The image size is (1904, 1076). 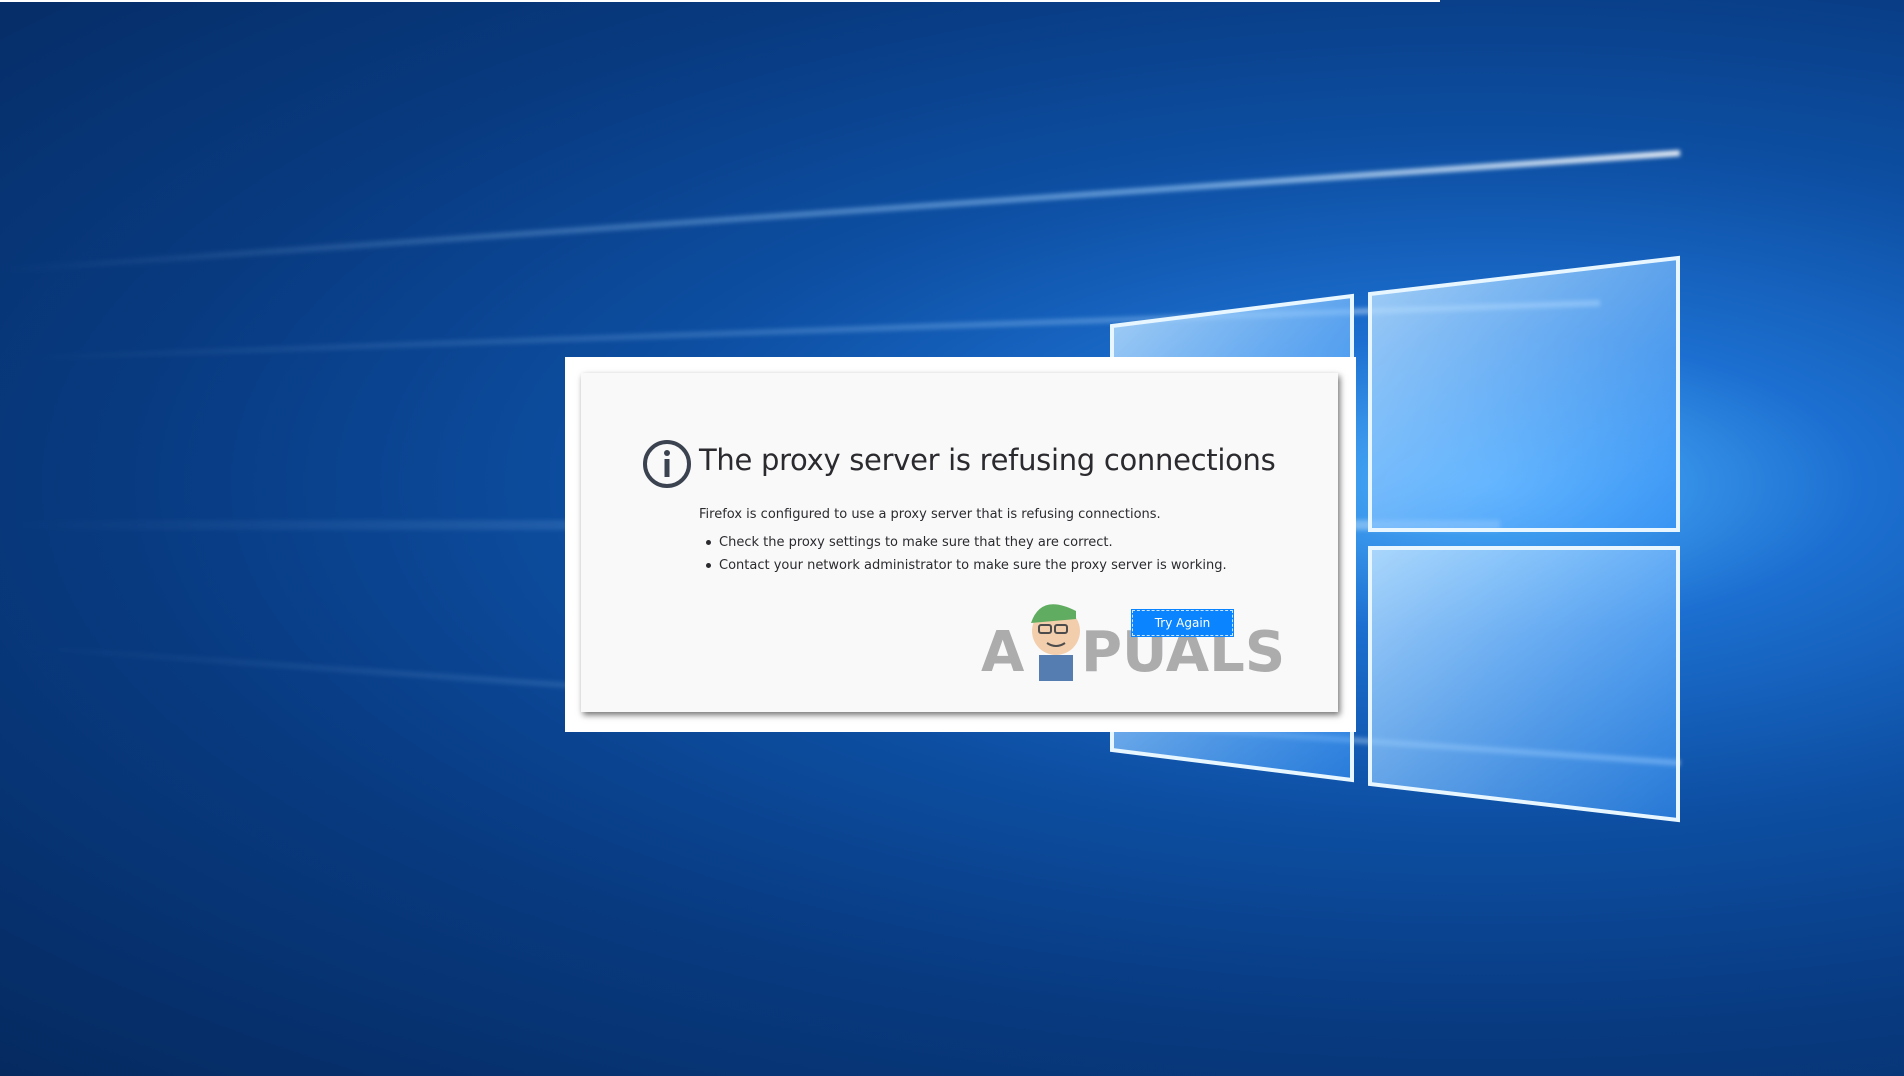 I want to click on info-icon, so click(x=667, y=464).